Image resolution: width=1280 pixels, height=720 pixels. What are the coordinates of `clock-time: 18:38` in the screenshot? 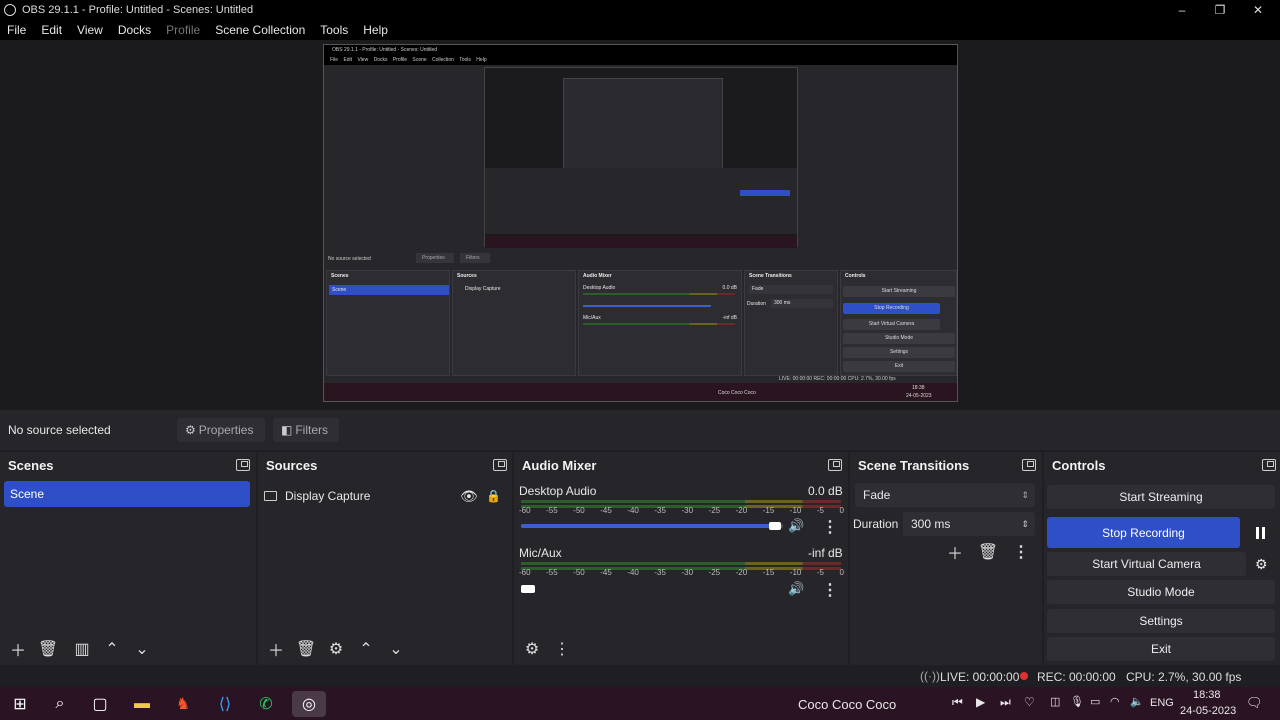 It's located at (1207, 695).